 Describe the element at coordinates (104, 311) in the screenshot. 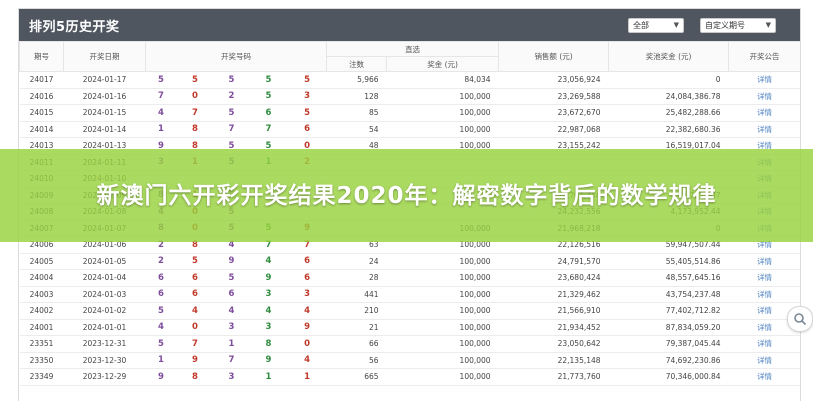

I see `cell-date: 2024-01-02` at that location.